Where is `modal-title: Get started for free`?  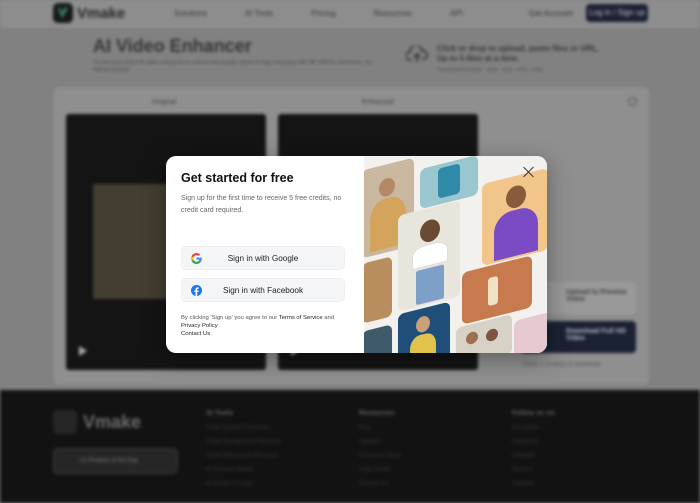 modal-title: Get started for free is located at coordinates (237, 178).